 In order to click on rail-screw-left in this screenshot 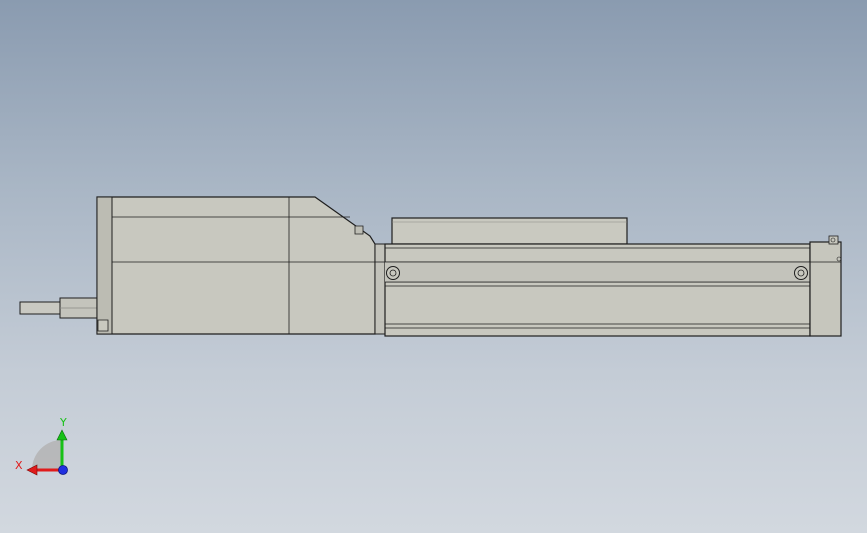, I will do `click(393, 273)`.